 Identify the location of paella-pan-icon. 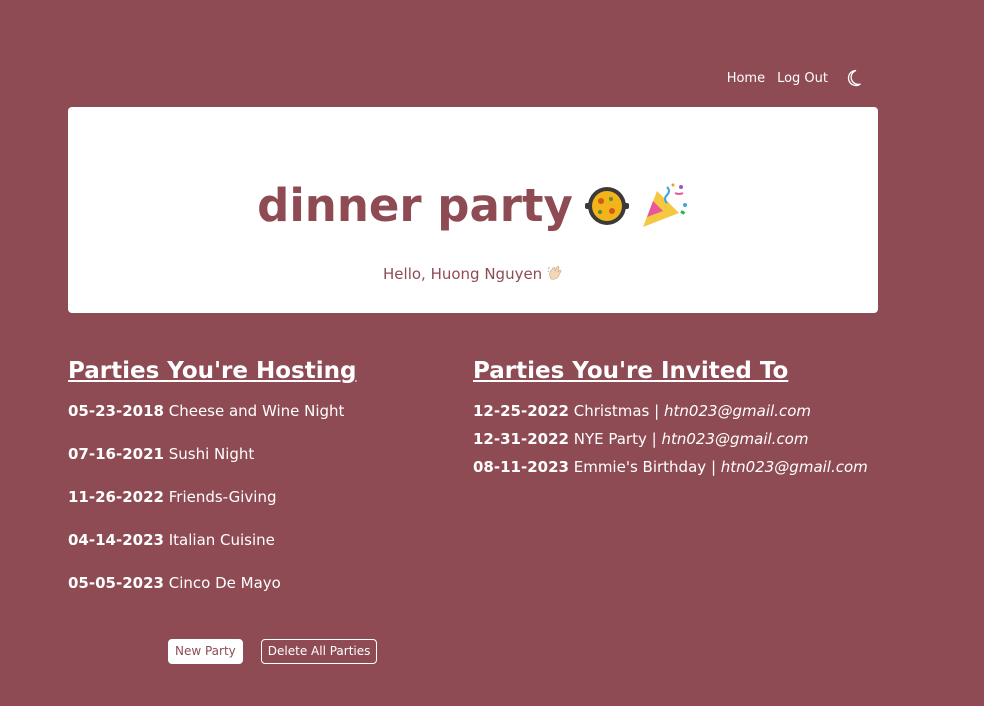
(606, 206).